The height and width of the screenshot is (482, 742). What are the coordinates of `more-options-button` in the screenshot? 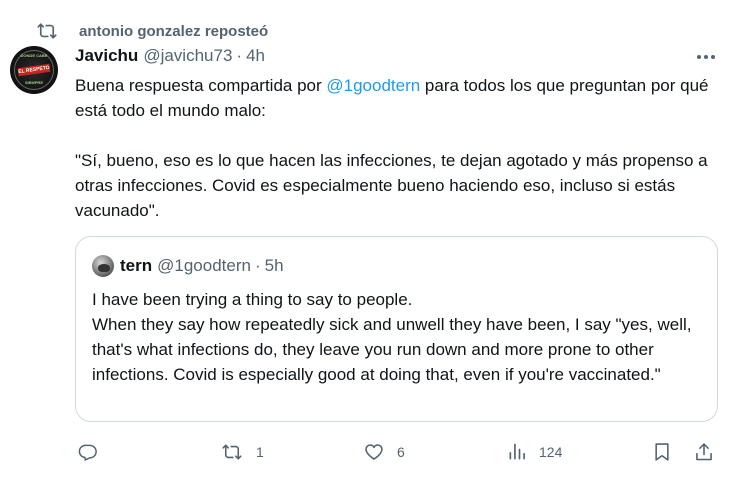 It's located at (706, 57).